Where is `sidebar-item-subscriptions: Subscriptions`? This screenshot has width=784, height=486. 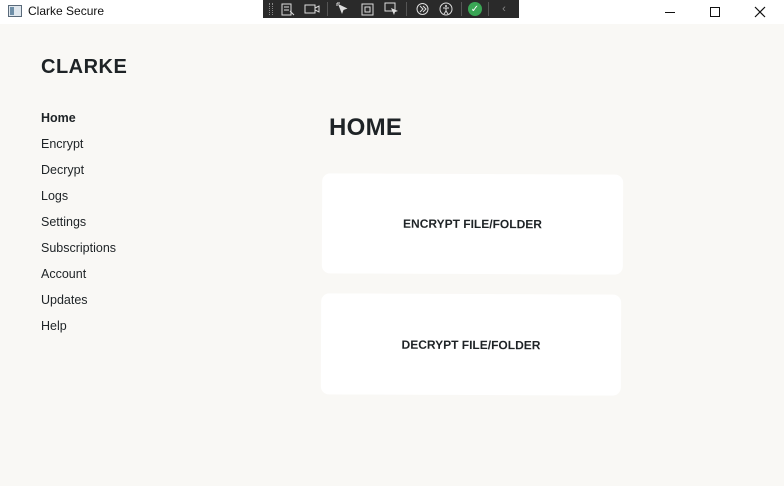 sidebar-item-subscriptions: Subscriptions is located at coordinates (78, 253).